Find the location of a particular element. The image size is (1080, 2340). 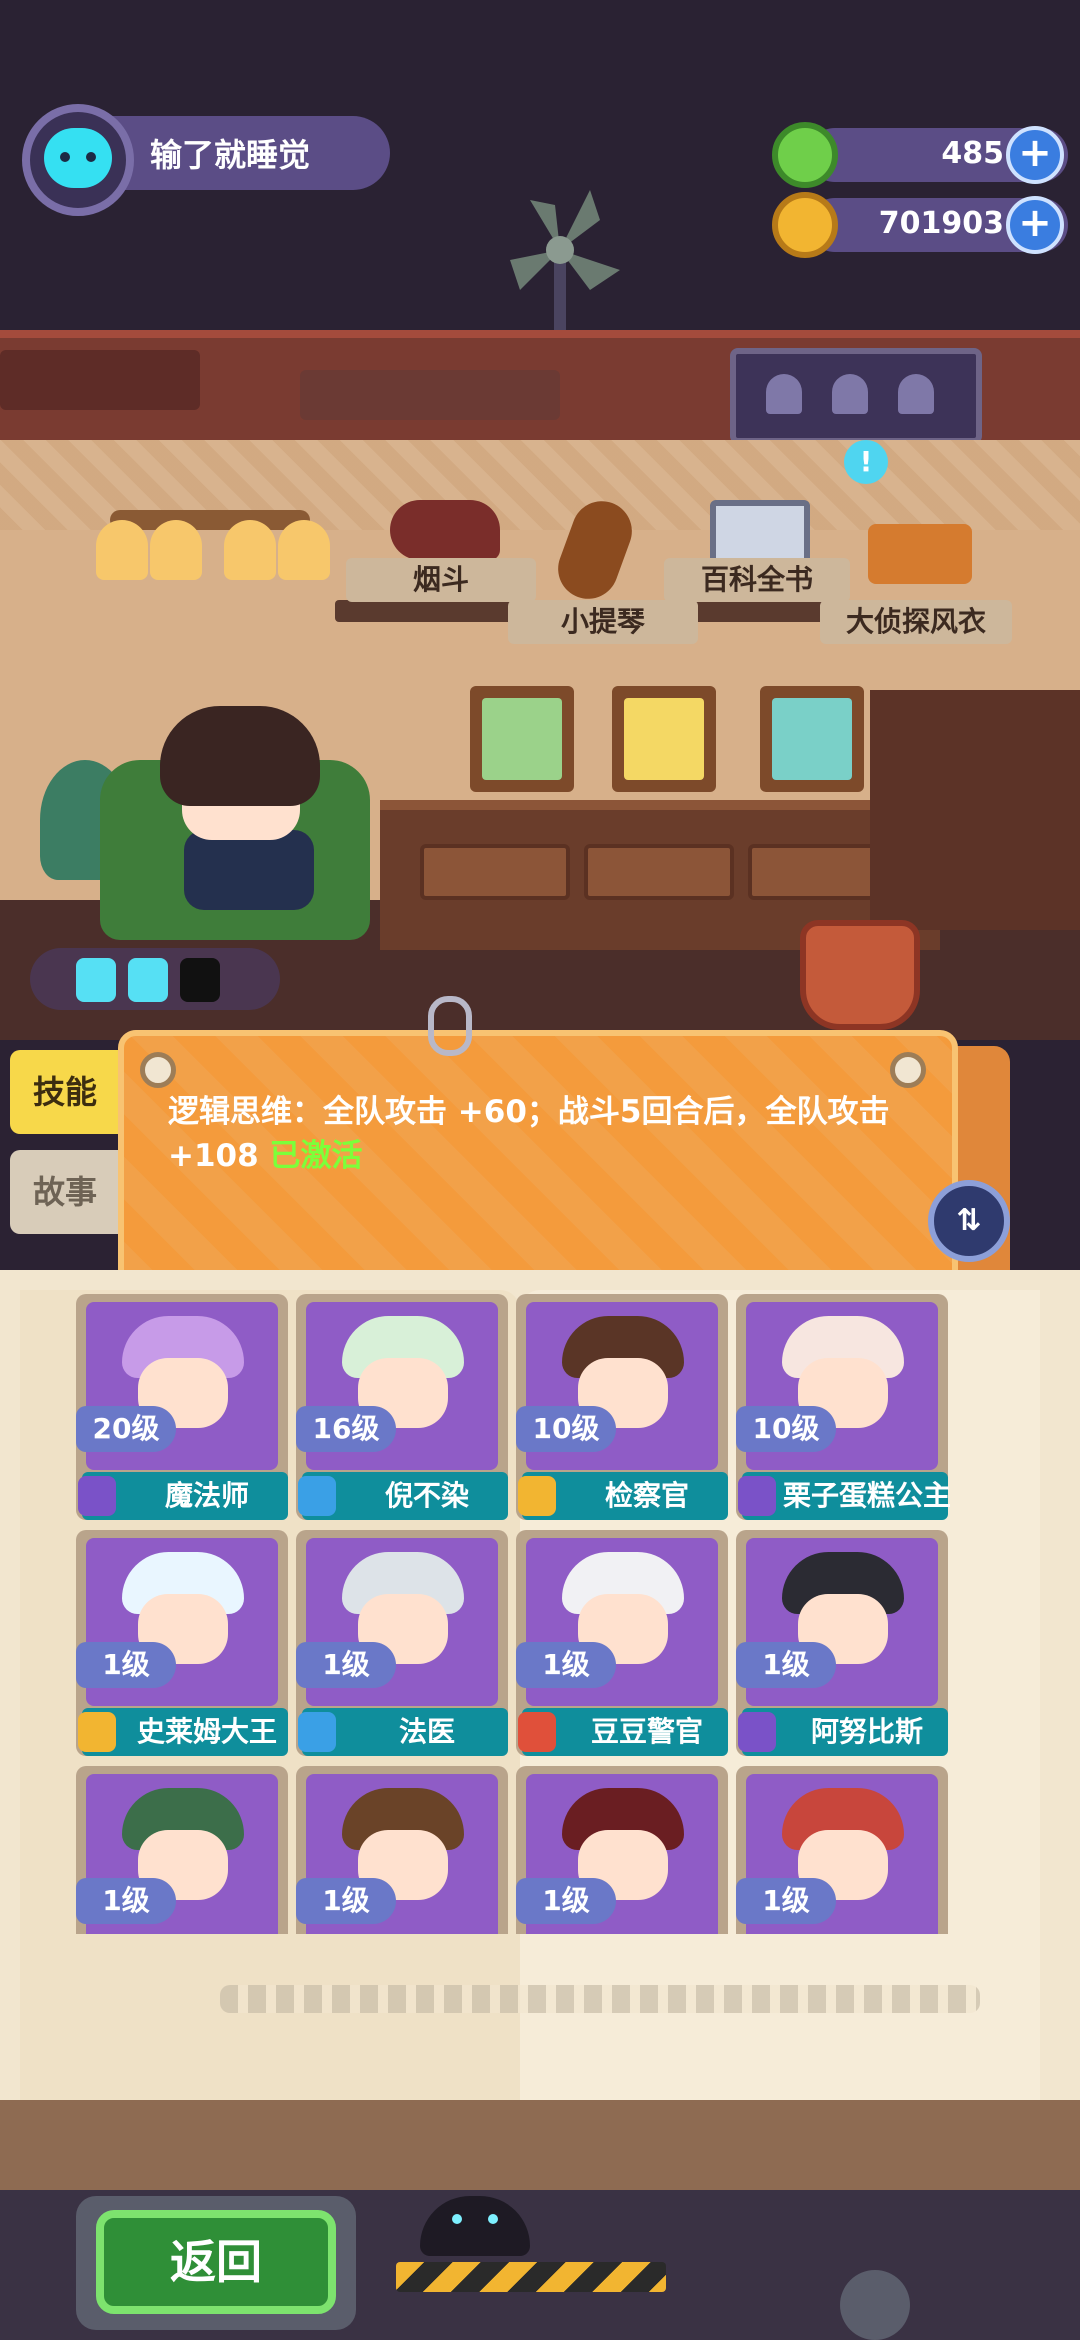

tab-story: 故事 is located at coordinates (65, 1192).